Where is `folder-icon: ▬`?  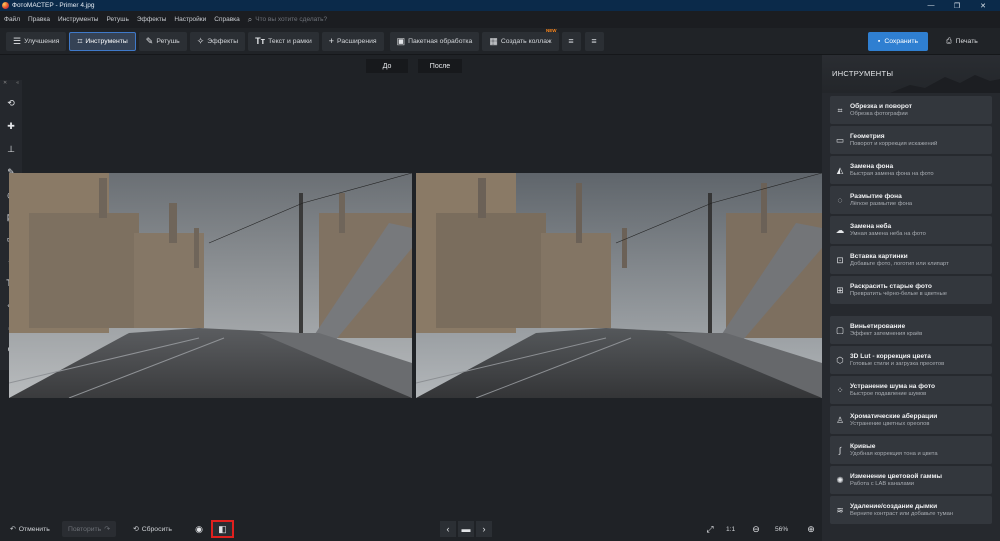 folder-icon: ▬ is located at coordinates (466, 529).